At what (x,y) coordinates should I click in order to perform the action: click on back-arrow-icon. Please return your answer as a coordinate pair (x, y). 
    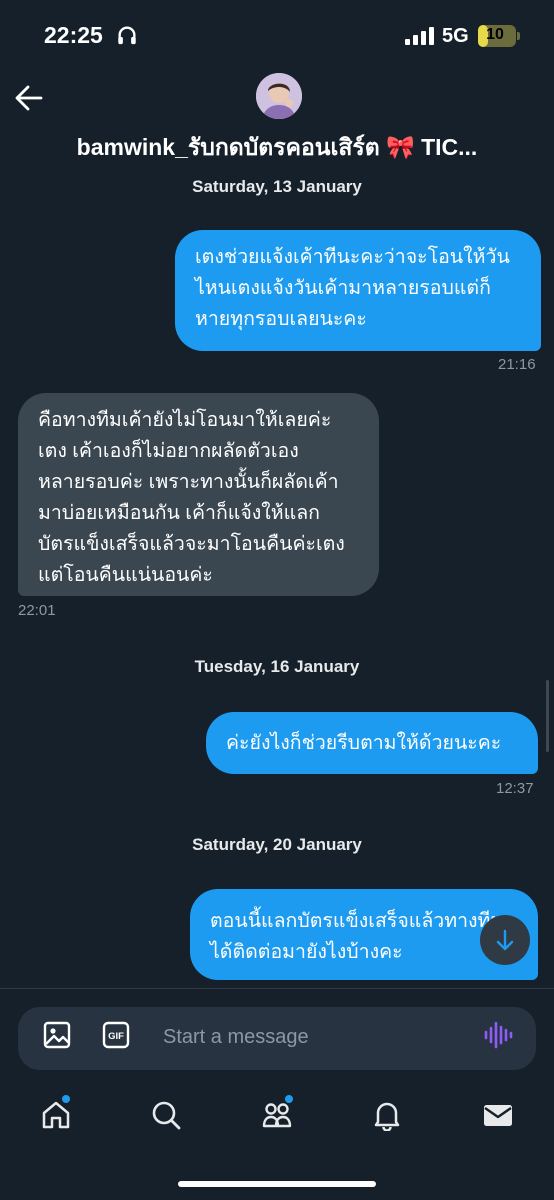
    Looking at the image, I should click on (29, 98).